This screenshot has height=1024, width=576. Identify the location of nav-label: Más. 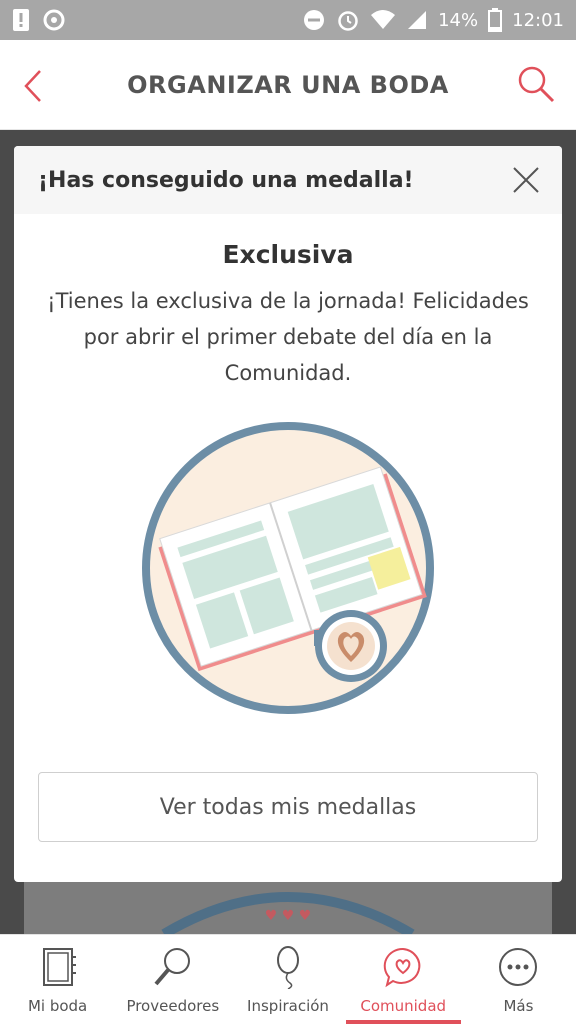
(518, 1006).